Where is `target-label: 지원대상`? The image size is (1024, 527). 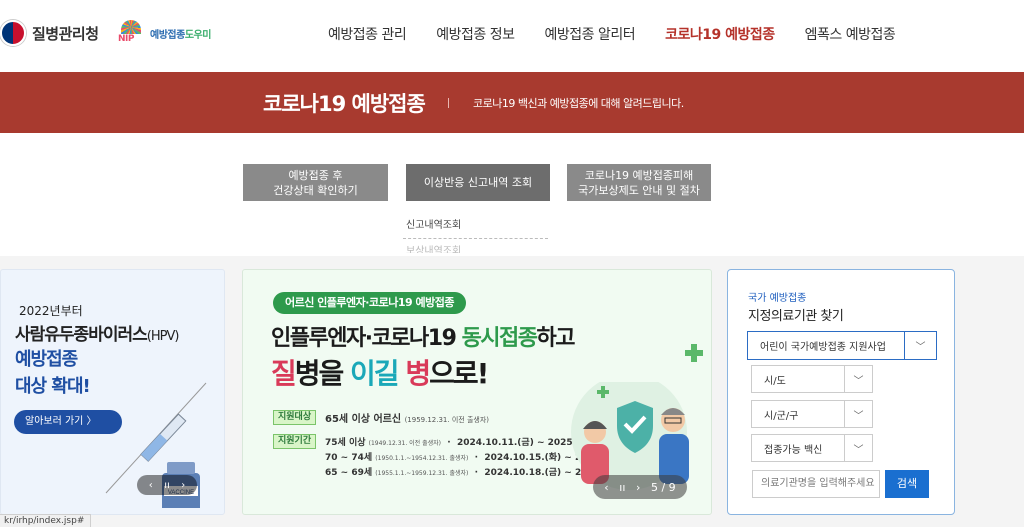
target-label: 지원대상 is located at coordinates (295, 417).